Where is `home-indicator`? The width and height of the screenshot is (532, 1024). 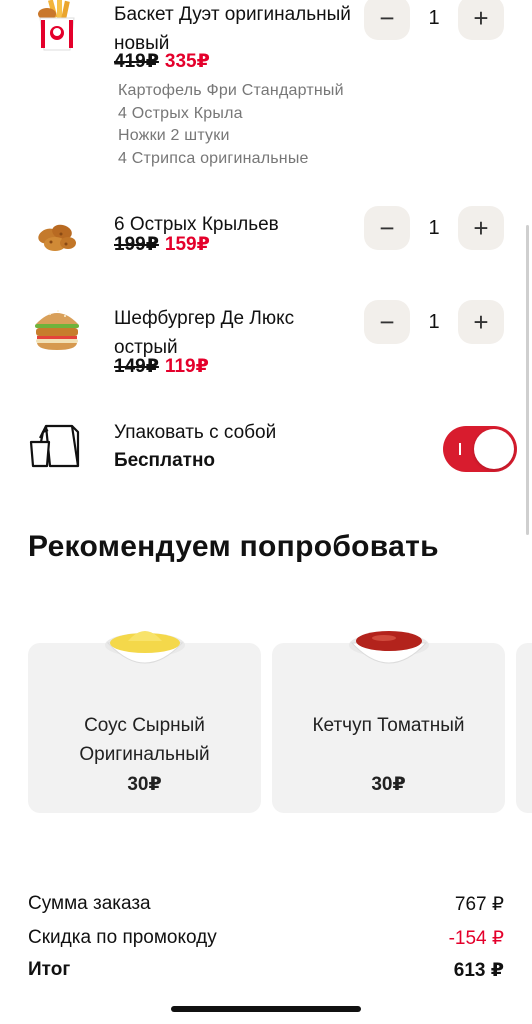 home-indicator is located at coordinates (266, 1009).